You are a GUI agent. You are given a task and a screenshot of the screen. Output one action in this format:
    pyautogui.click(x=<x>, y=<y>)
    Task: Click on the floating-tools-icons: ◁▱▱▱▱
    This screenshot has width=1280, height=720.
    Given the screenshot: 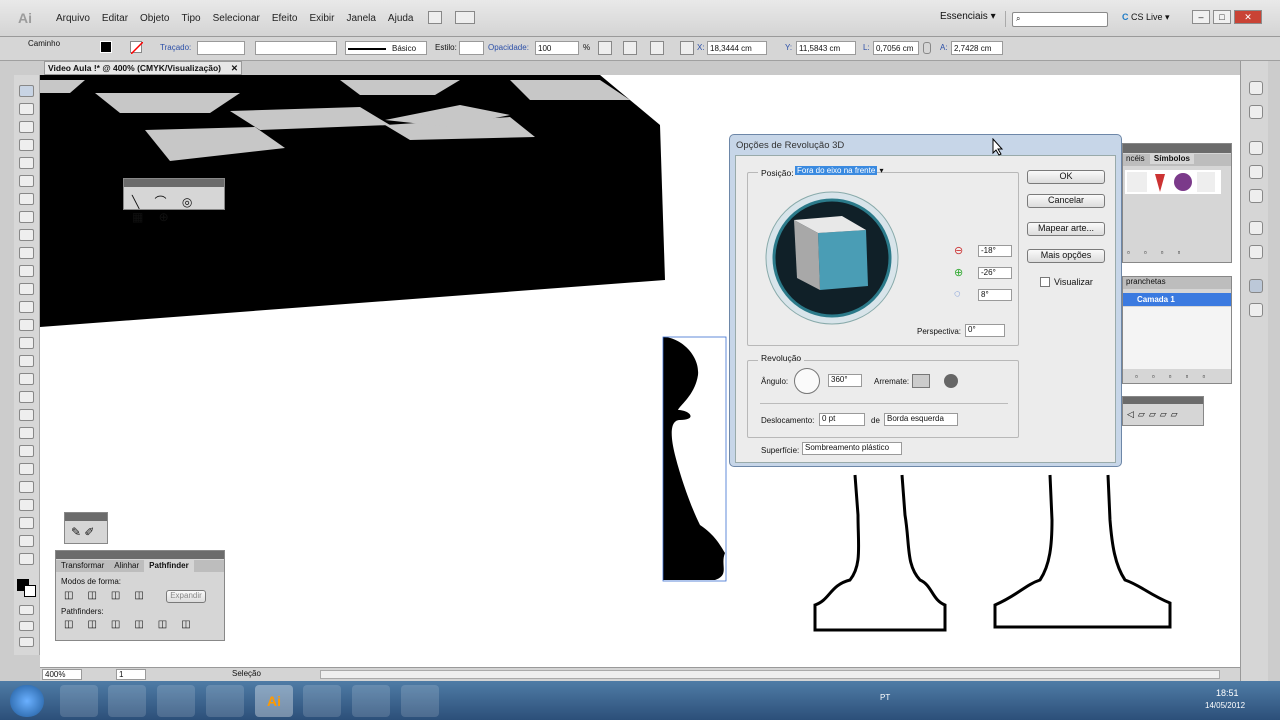 What is the action you would take?
    pyautogui.click(x=1154, y=414)
    